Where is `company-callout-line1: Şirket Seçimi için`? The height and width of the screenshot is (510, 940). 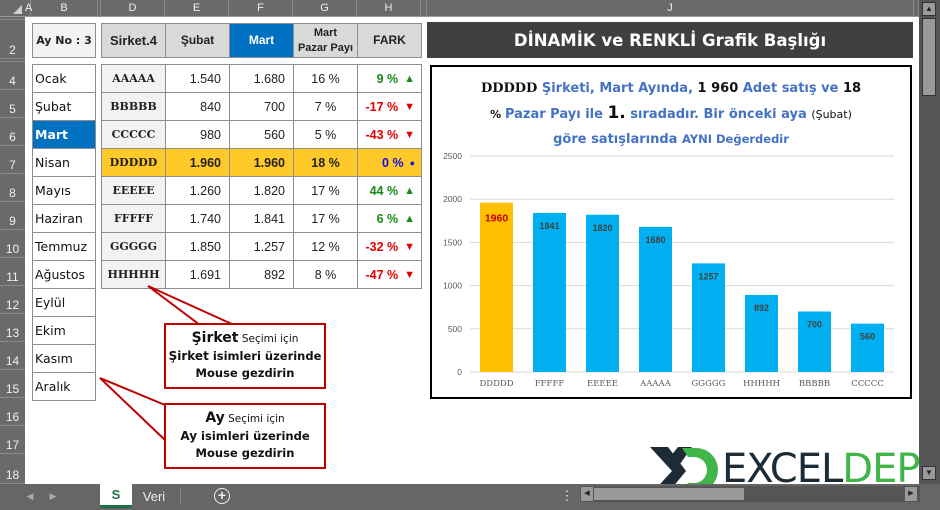
company-callout-line1: Şirket Seçimi için is located at coordinates (245, 339).